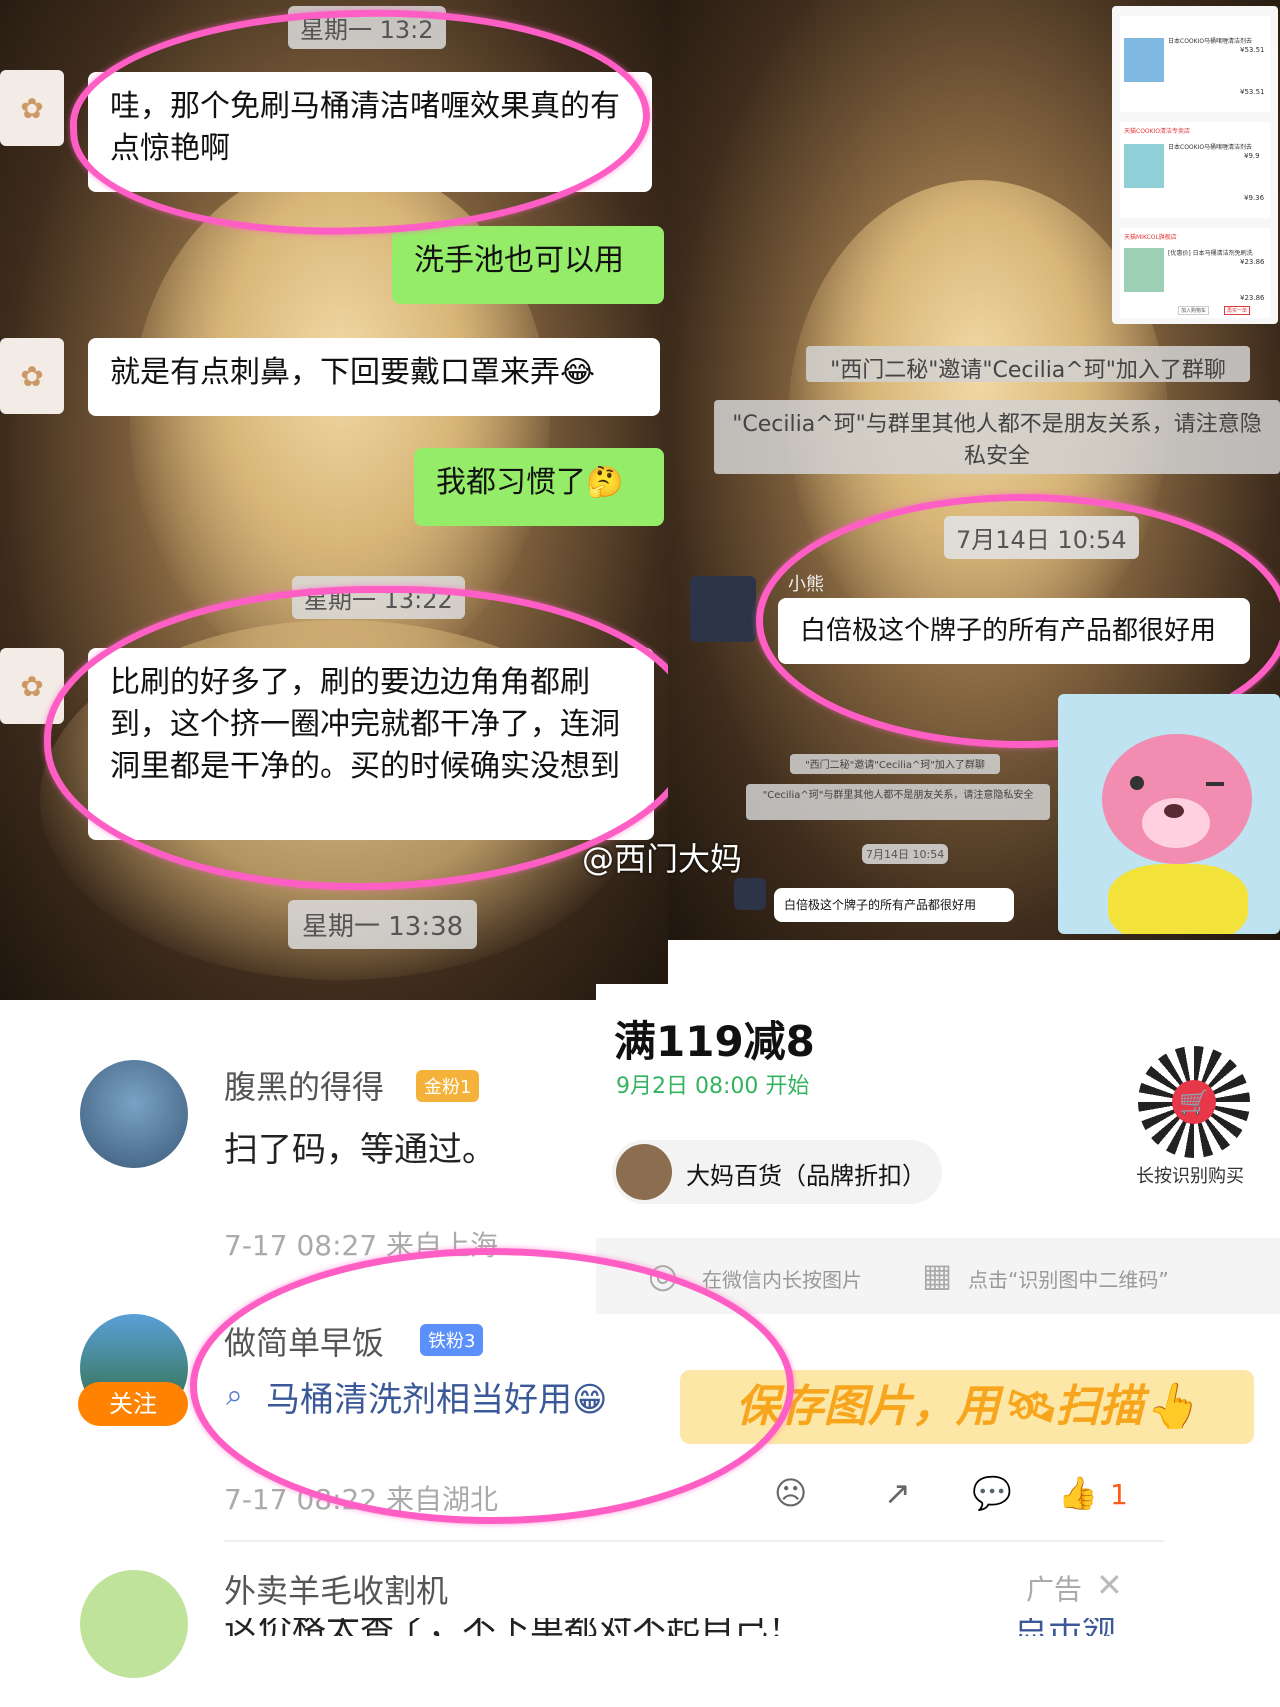  Describe the element at coordinates (1078, 1493) in the screenshot. I see `like-icon: 👍` at that location.